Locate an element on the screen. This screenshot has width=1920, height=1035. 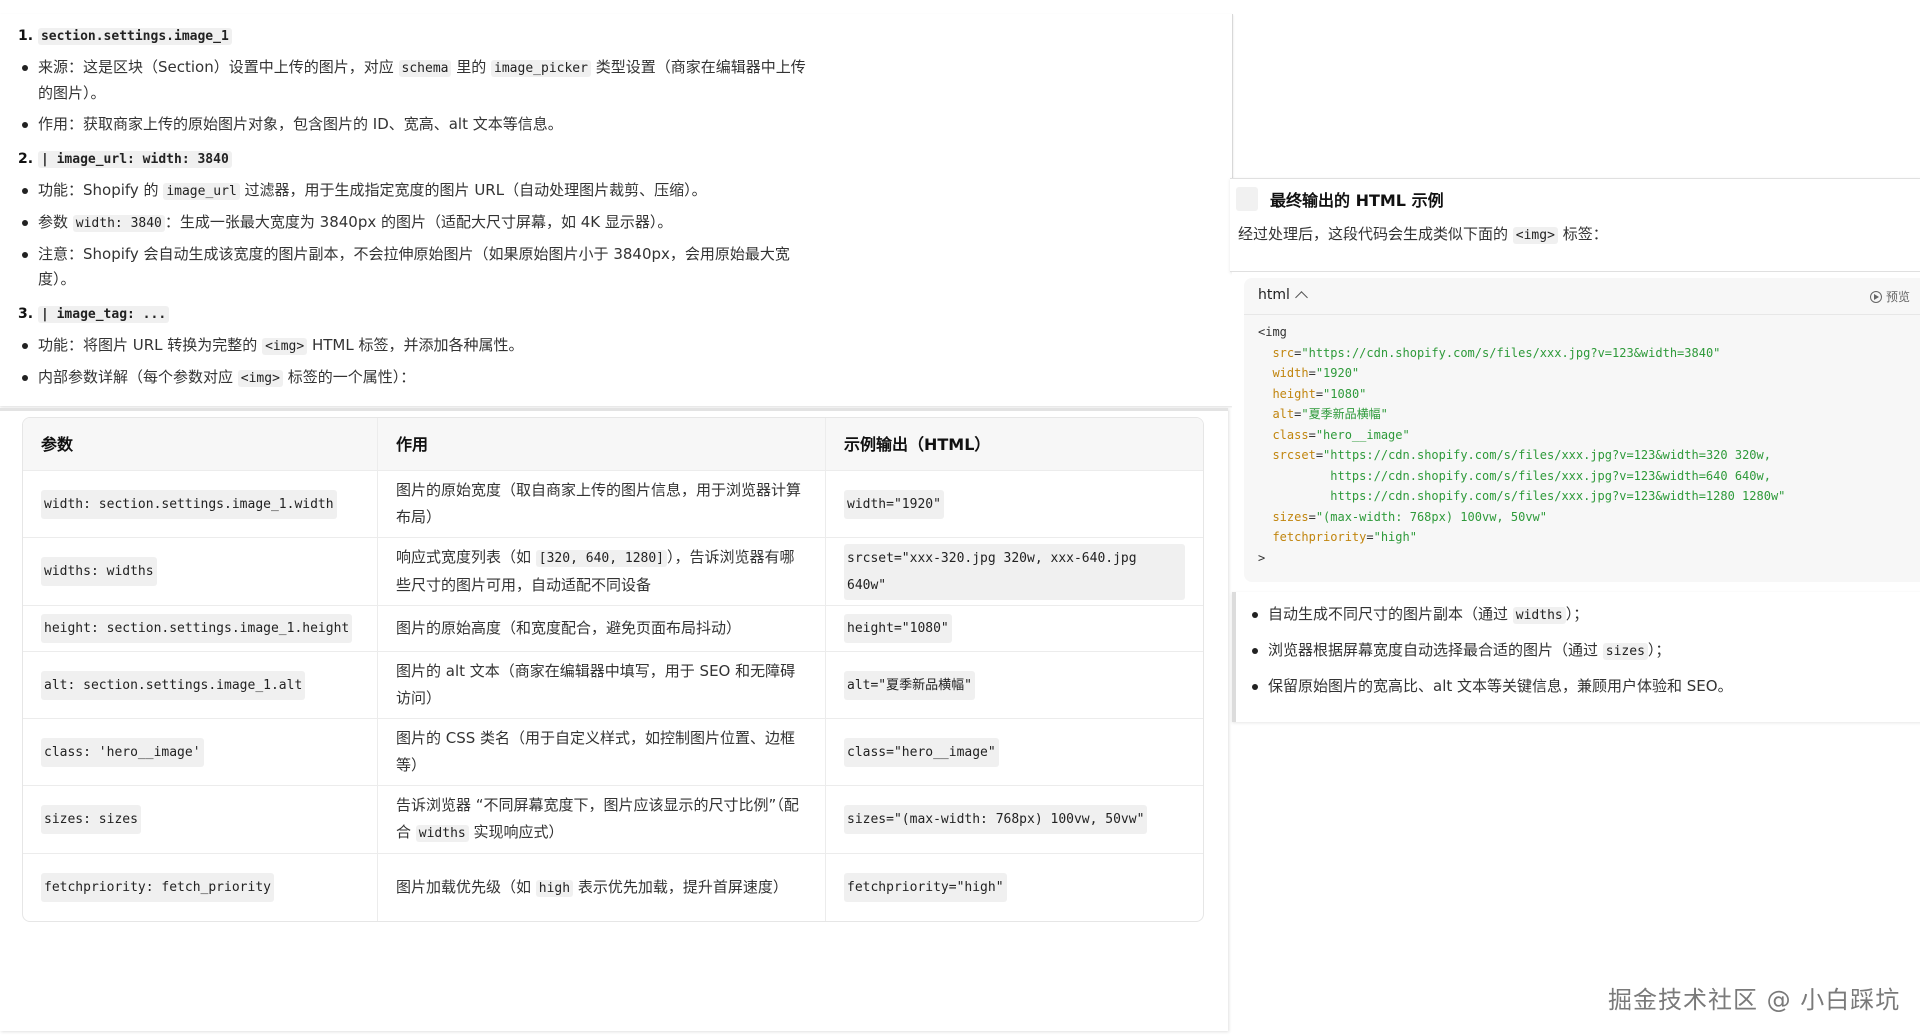
output-code: height="1080" is located at coordinates (898, 628).